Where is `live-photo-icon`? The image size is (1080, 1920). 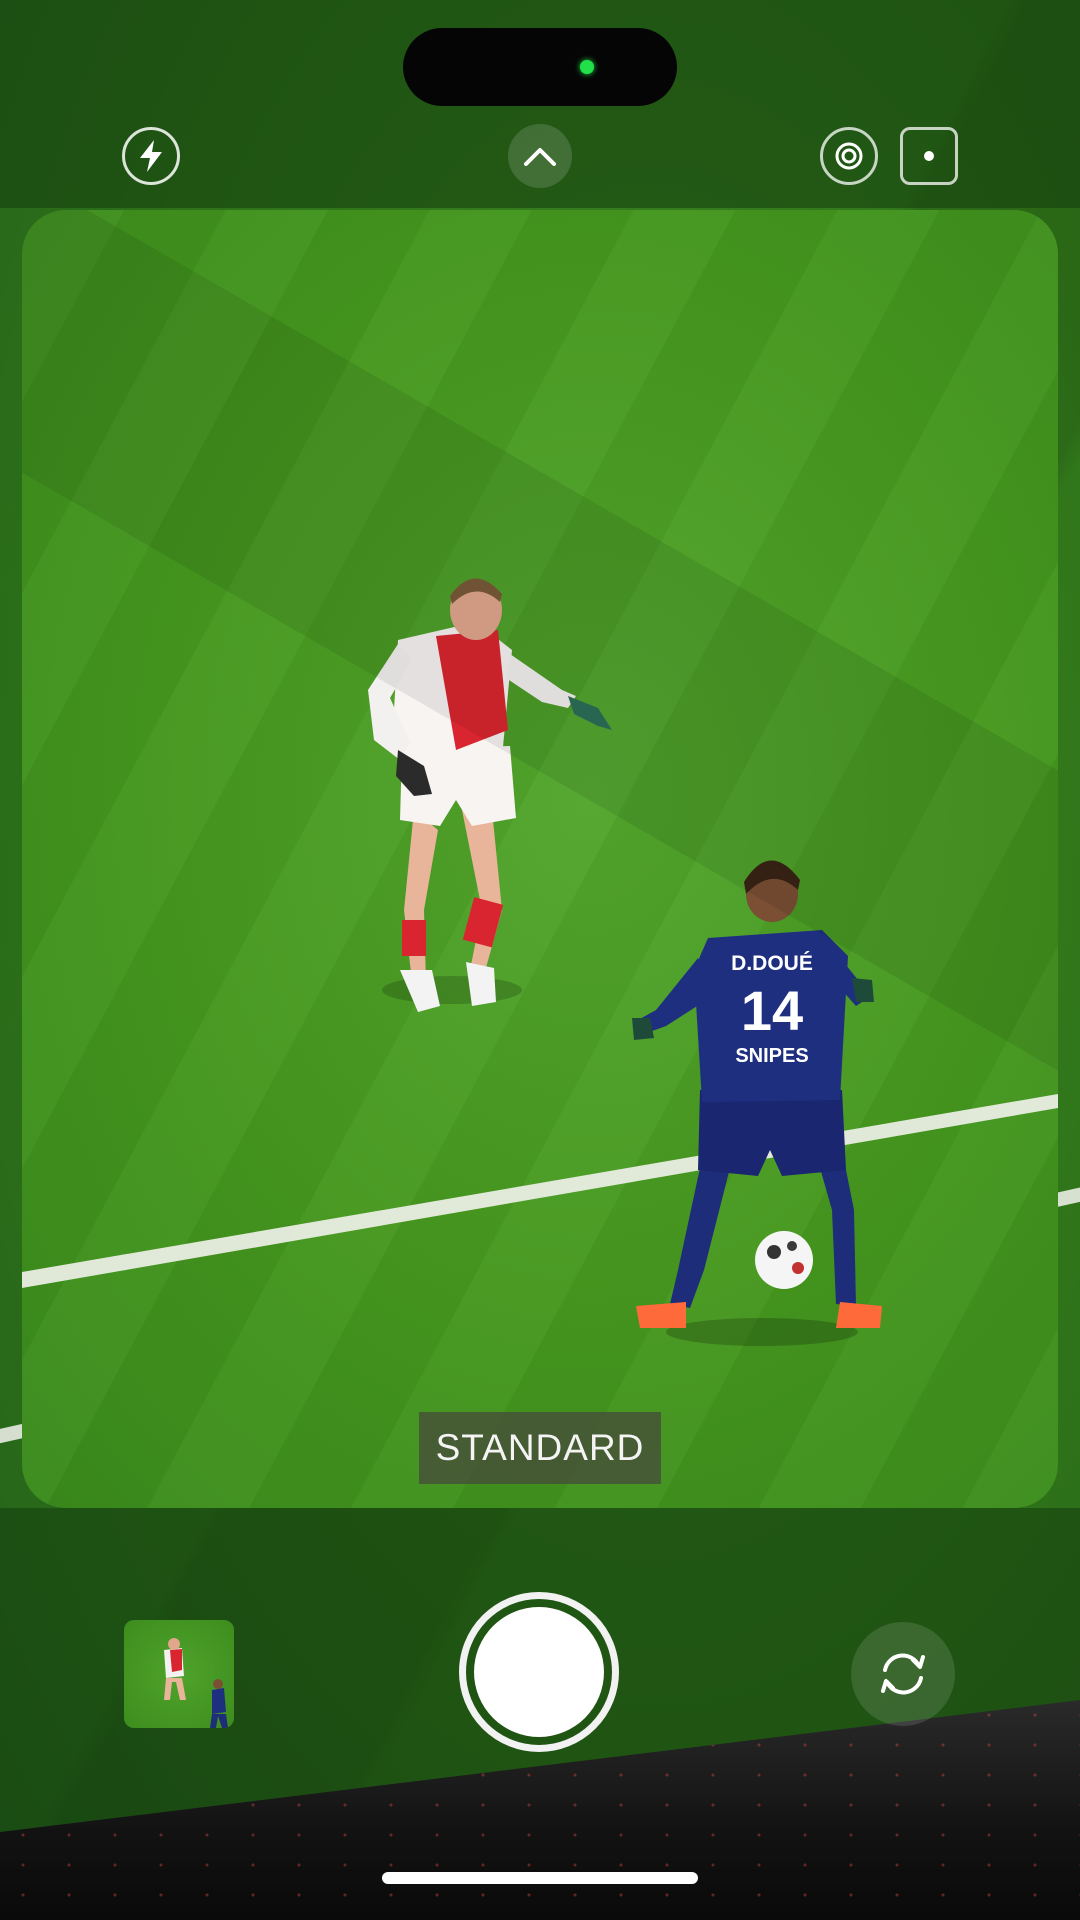 live-photo-icon is located at coordinates (849, 156).